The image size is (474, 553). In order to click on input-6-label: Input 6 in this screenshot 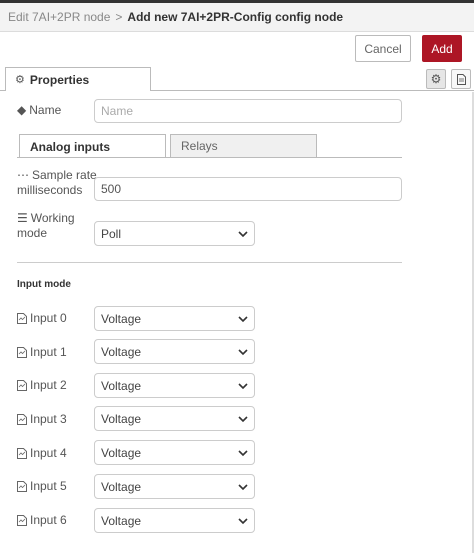, I will do `click(42, 520)`.